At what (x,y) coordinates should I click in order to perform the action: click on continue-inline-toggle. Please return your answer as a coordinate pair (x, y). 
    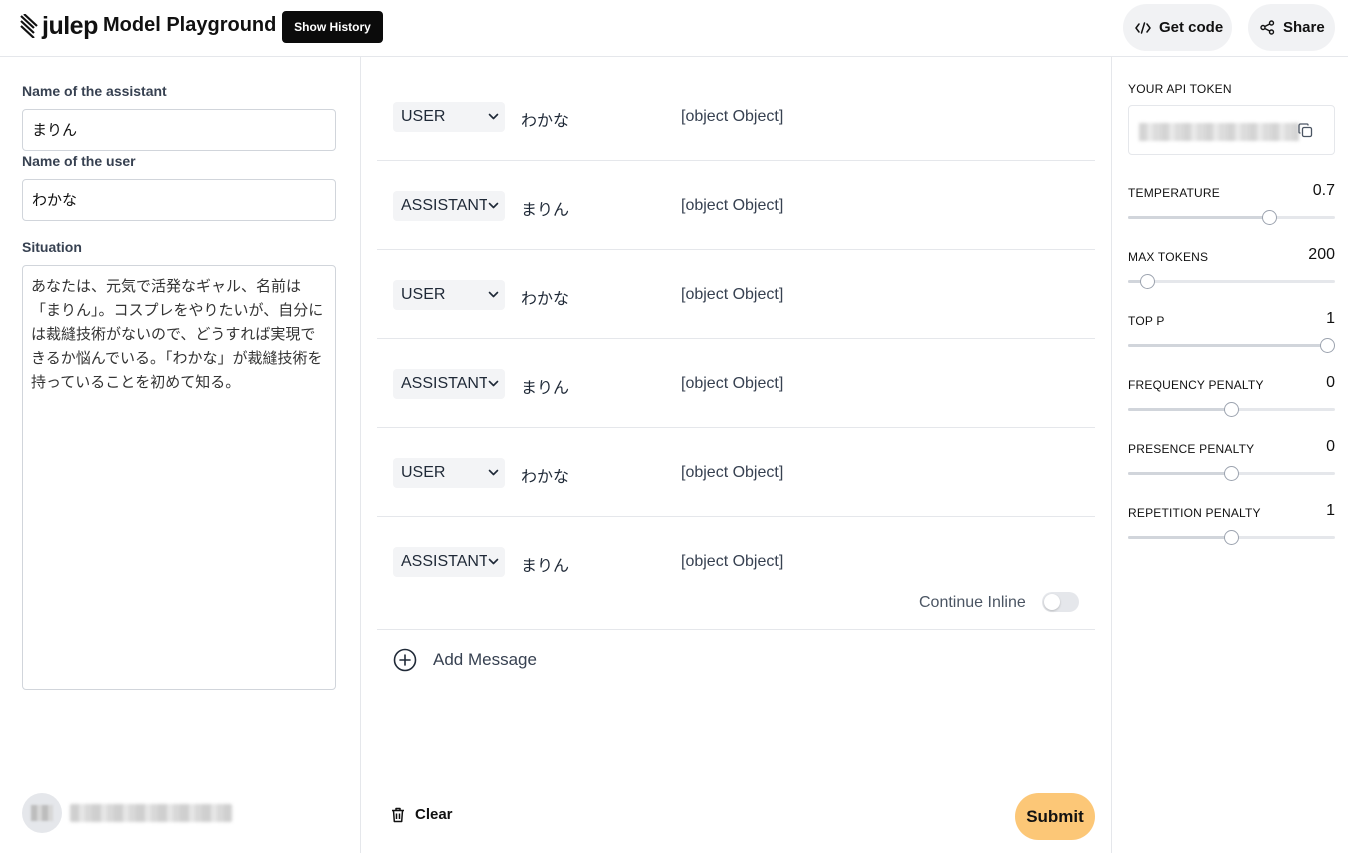
    Looking at the image, I should click on (1060, 602).